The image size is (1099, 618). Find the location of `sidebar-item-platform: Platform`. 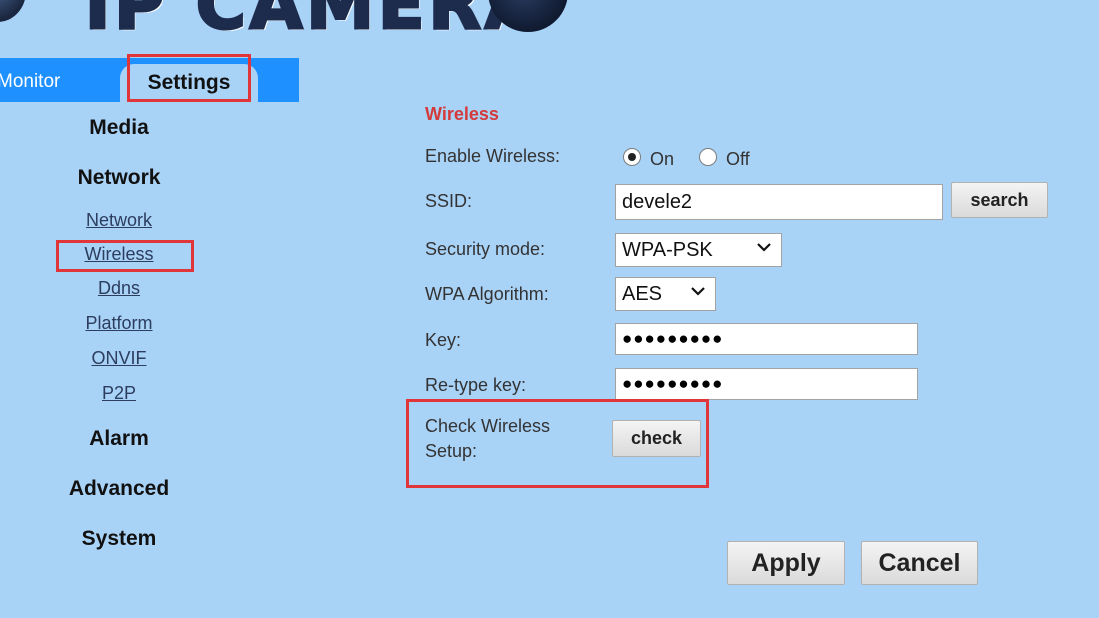

sidebar-item-platform: Platform is located at coordinates (119, 323).